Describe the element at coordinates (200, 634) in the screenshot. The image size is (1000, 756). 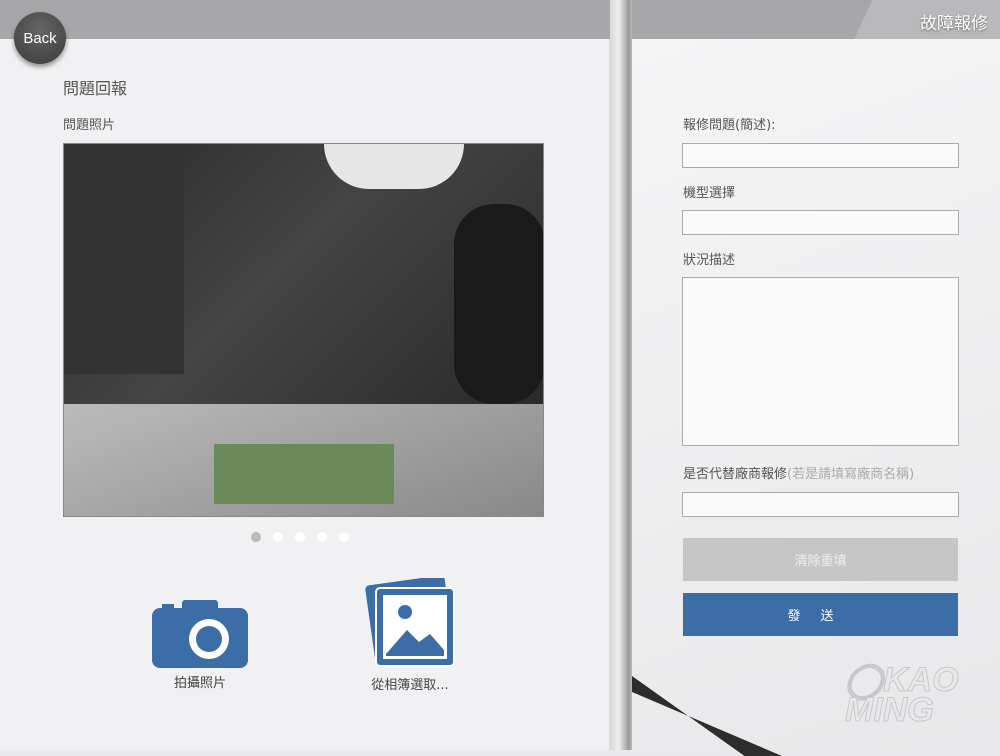
I see `camera-icon` at that location.